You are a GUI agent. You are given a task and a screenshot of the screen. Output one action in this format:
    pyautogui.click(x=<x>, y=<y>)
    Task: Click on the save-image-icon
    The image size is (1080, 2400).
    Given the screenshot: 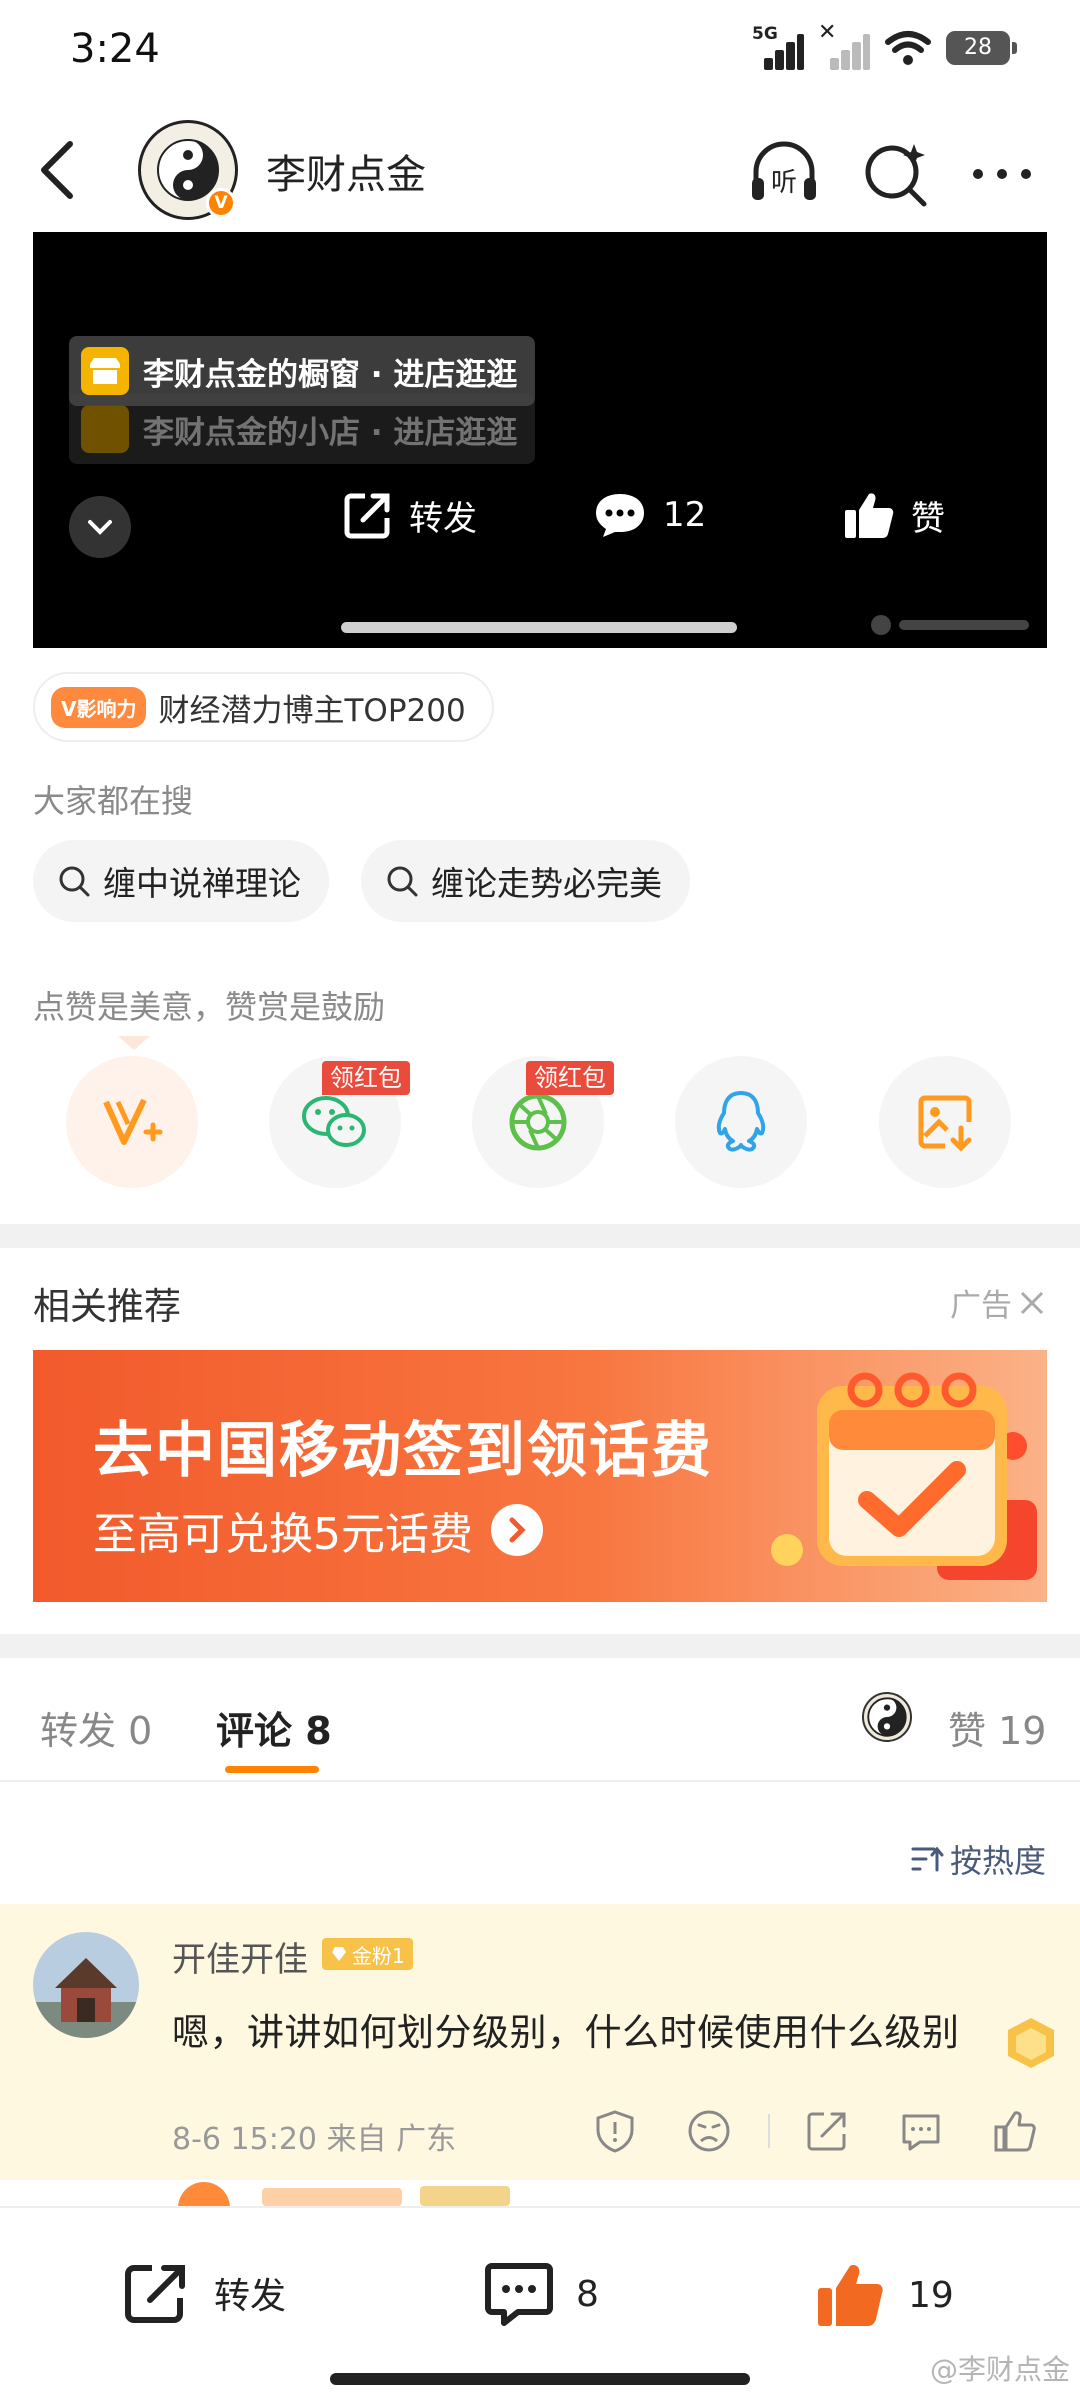 What is the action you would take?
    pyautogui.click(x=945, y=1123)
    